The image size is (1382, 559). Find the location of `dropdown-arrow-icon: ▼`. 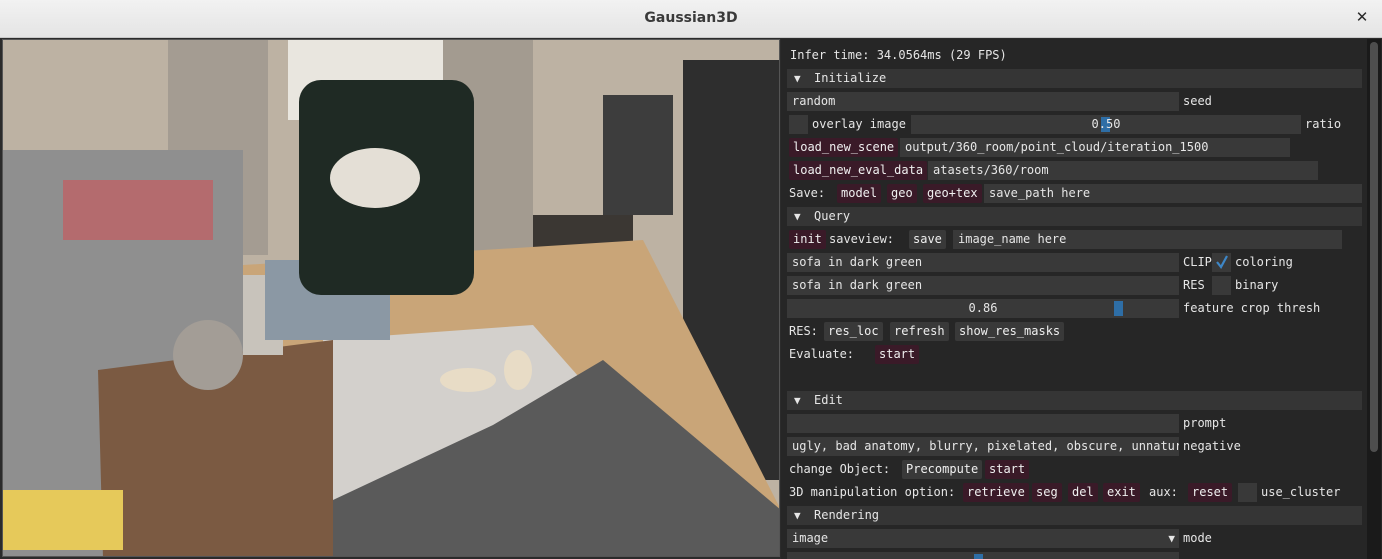

dropdown-arrow-icon: ▼ is located at coordinates (1171, 538).